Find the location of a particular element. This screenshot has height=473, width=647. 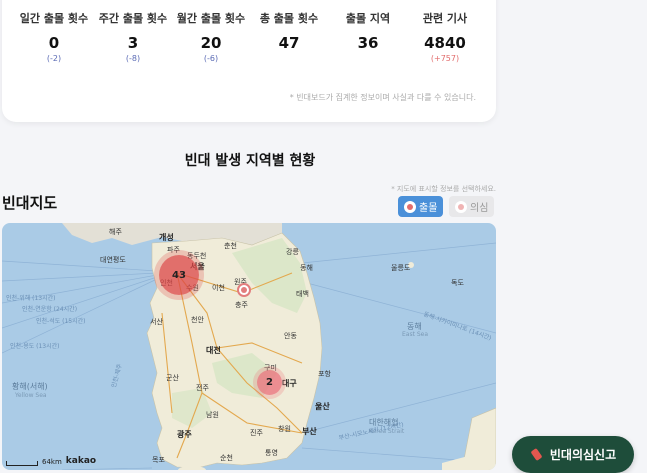

label-ulleungdo: 울릉도 is located at coordinates (401, 268).